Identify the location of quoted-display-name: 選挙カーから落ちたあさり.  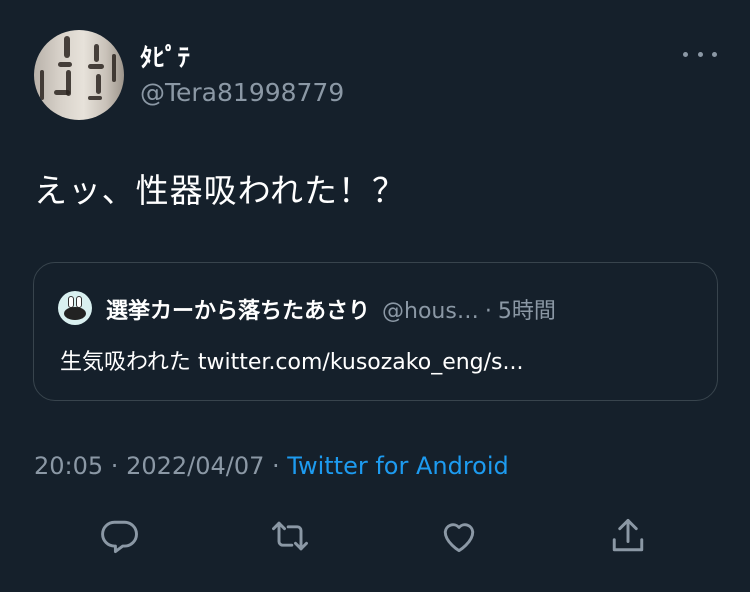
(238, 311).